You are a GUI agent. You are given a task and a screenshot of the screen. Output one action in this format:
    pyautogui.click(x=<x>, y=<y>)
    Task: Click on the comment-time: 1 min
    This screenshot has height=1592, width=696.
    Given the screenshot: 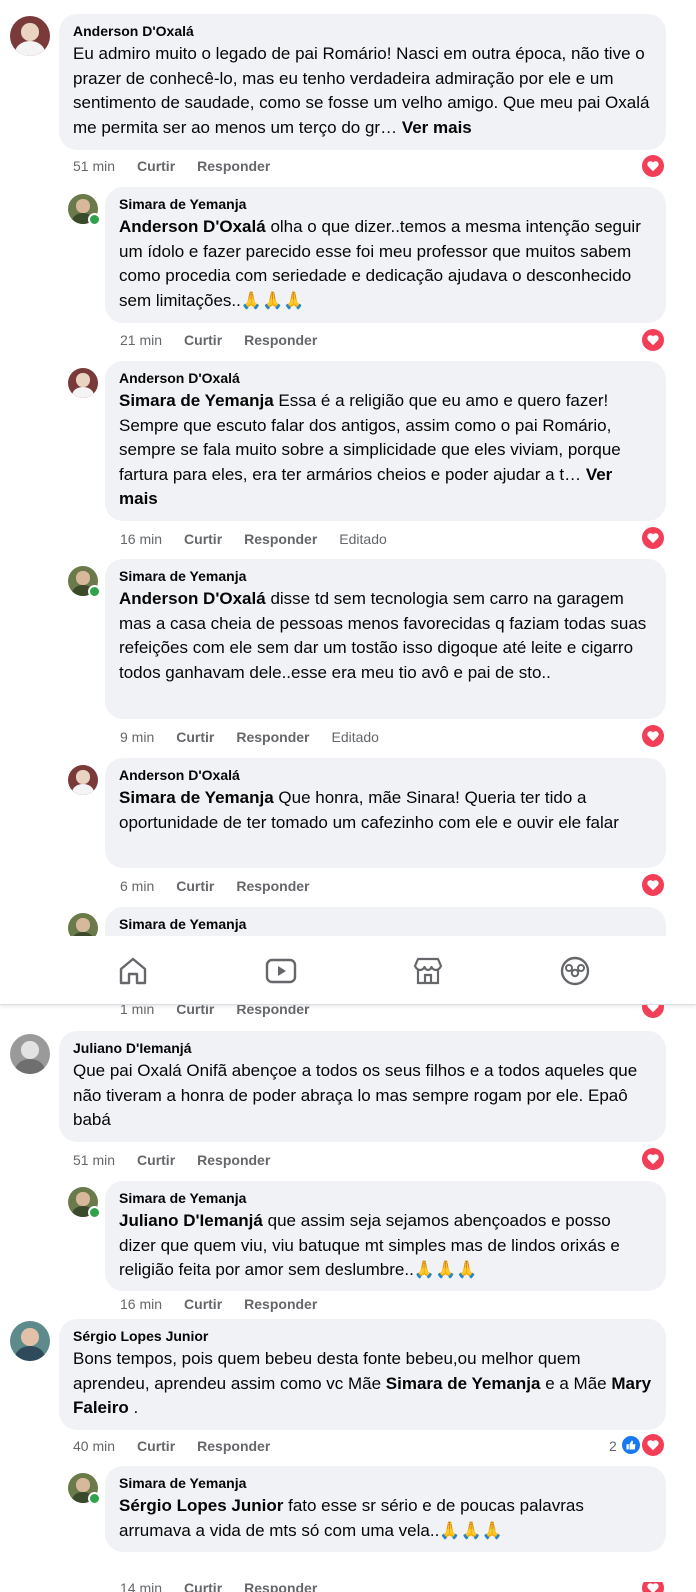 What is the action you would take?
    pyautogui.click(x=137, y=1011)
    